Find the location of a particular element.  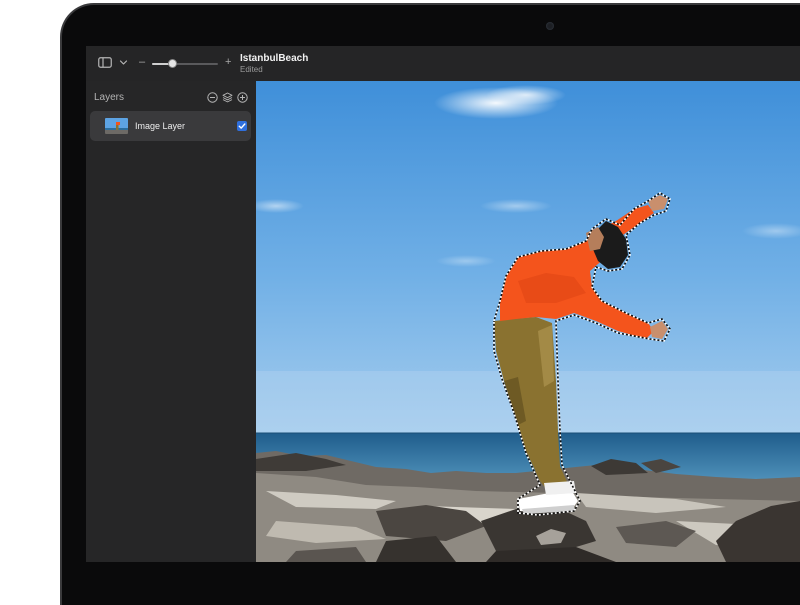

layer-row-image-layer: Image Layer is located at coordinates (170, 126).